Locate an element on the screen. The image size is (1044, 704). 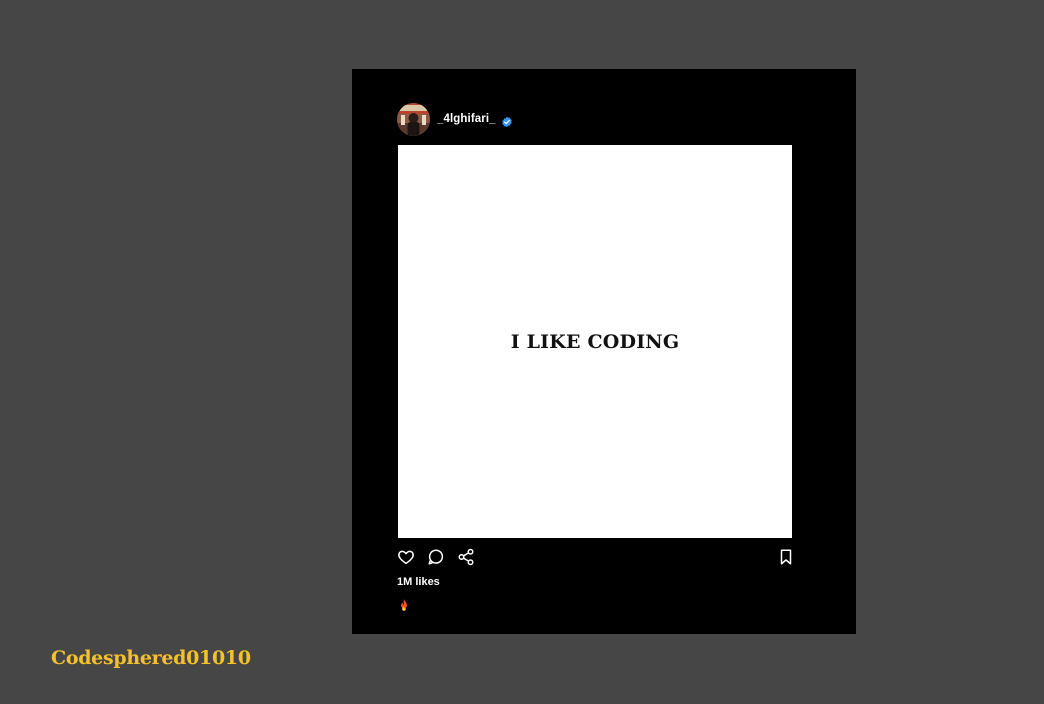
share-icon is located at coordinates (466, 557).